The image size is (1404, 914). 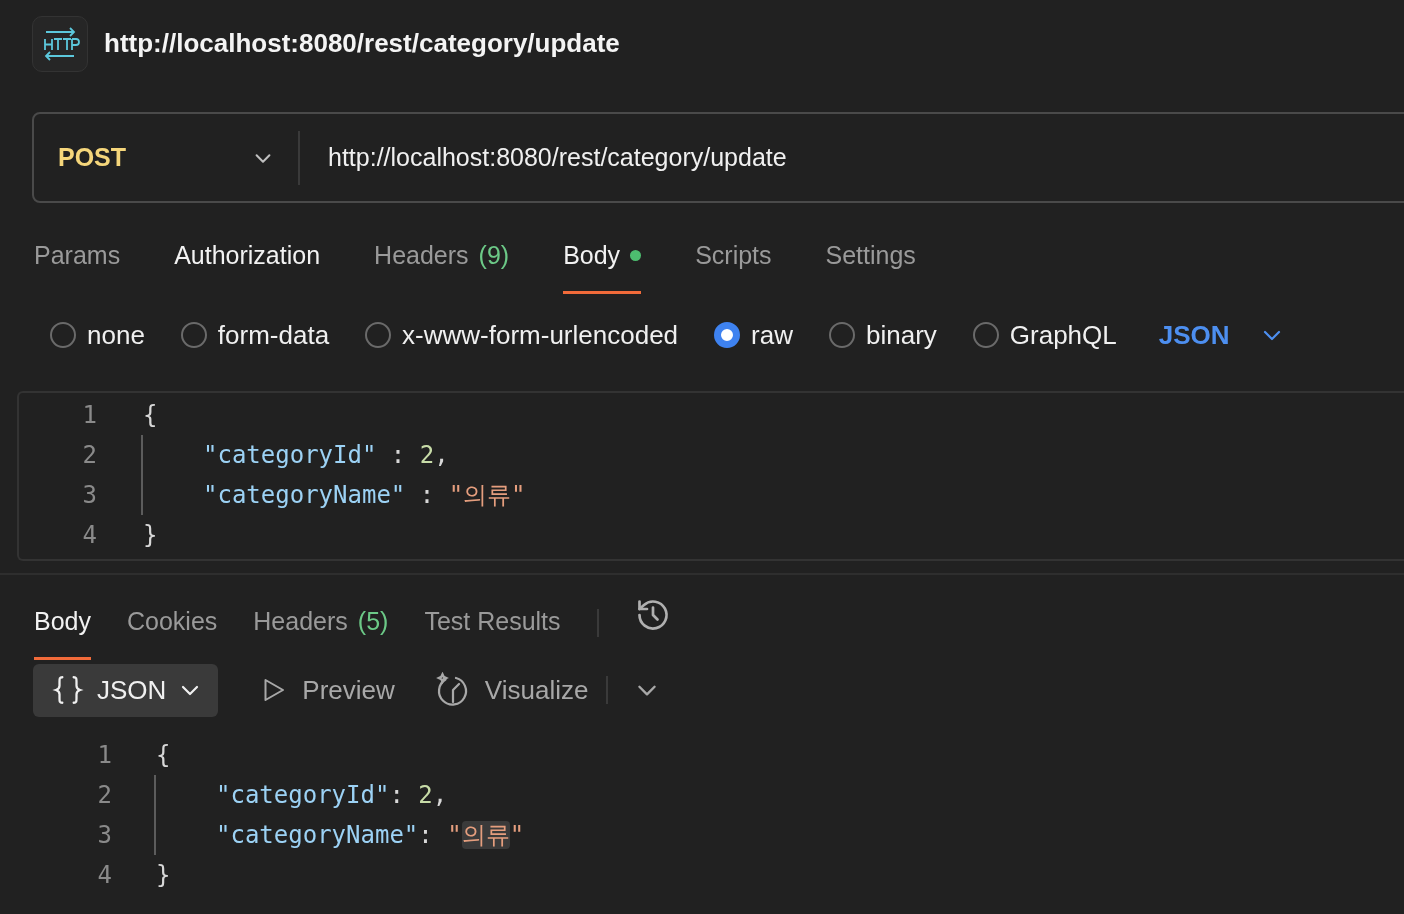 I want to click on body-type-option: raw, so click(x=753, y=335).